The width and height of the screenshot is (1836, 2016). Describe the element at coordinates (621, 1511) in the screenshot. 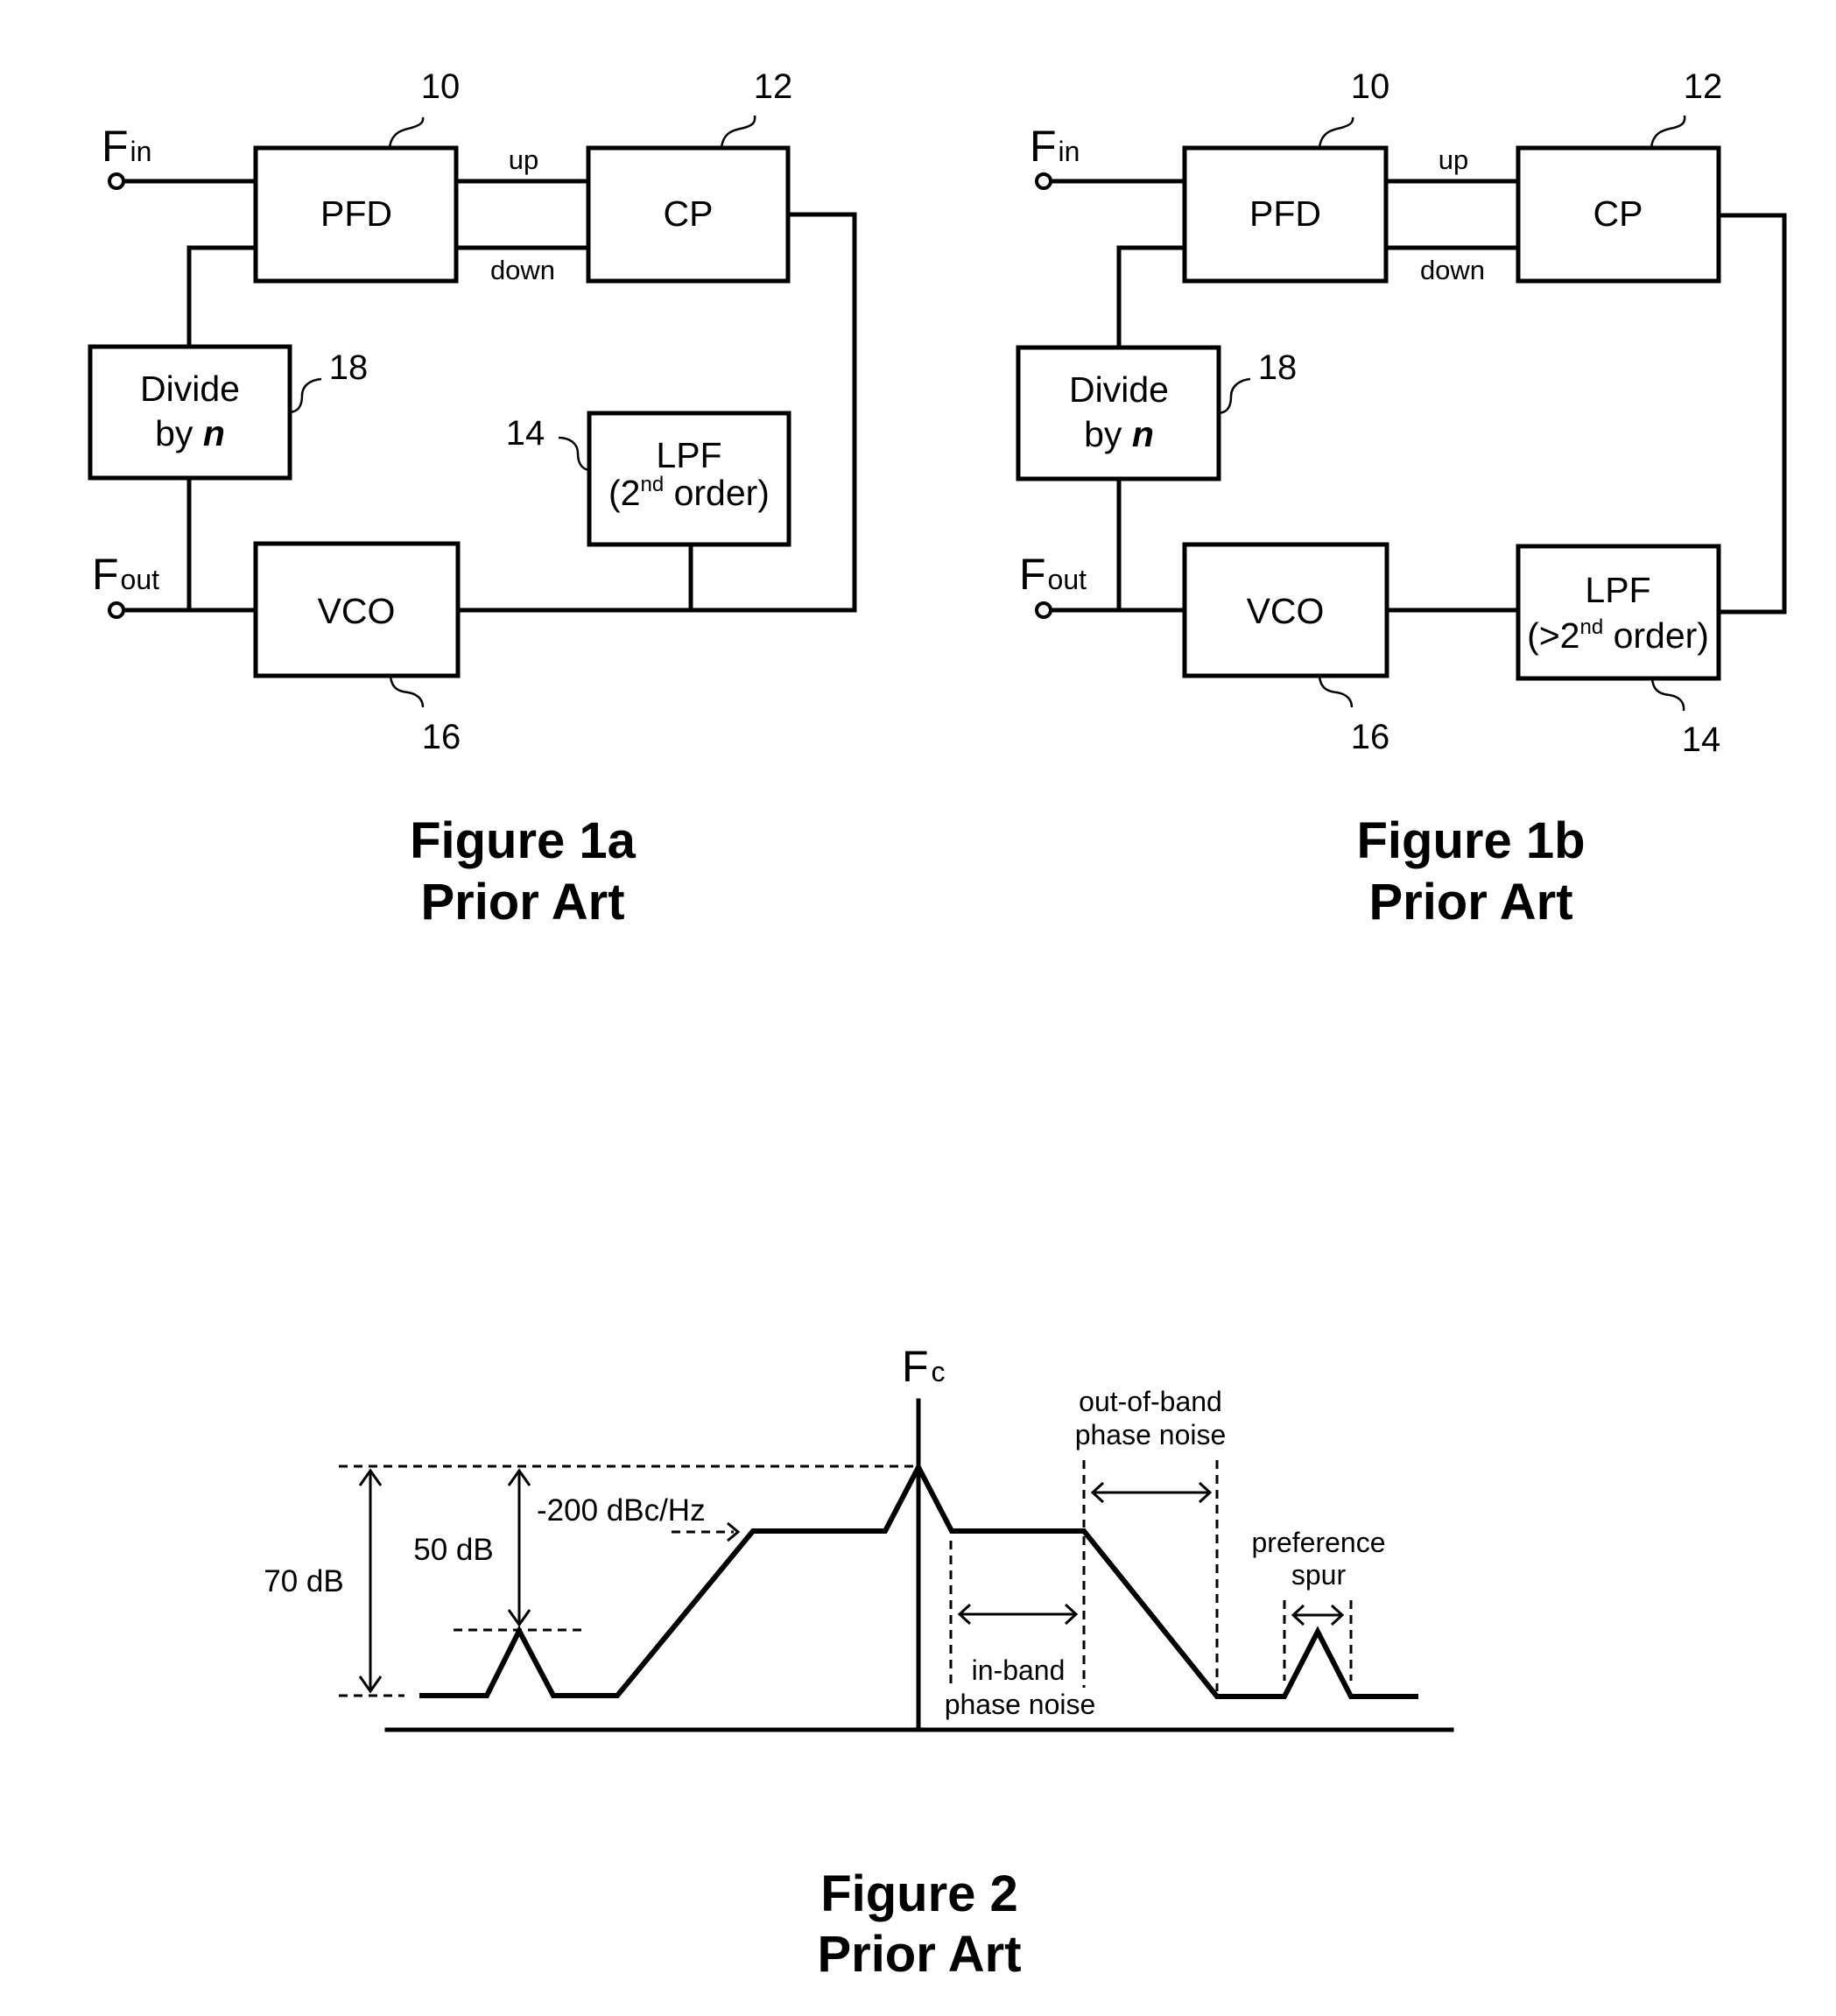

I see `noise-level-label: -200 dBc/Hz` at that location.